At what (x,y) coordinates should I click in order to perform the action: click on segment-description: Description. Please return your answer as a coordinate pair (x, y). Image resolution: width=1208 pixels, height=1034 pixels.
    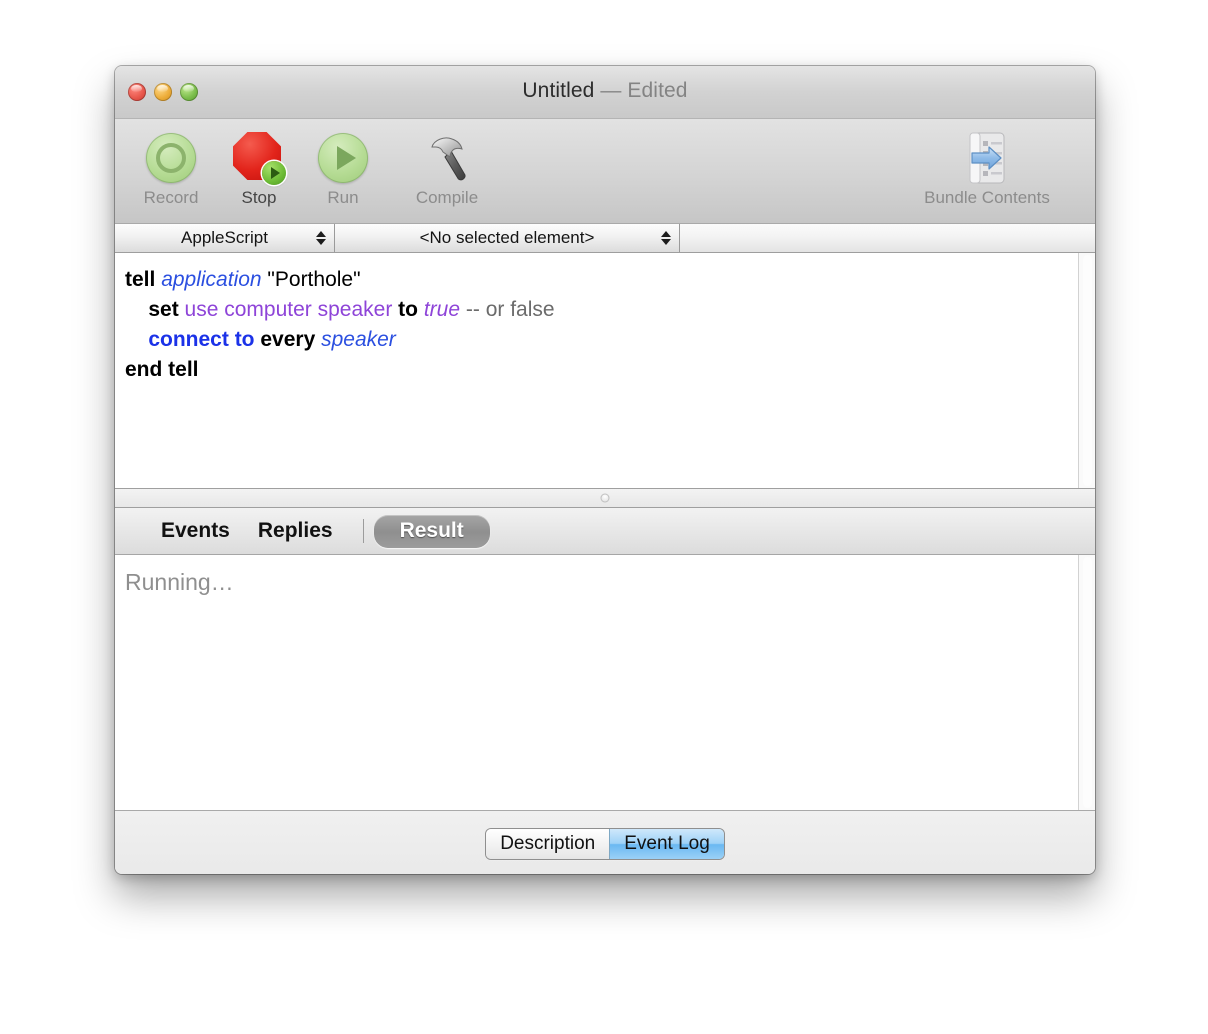
    Looking at the image, I should click on (548, 844).